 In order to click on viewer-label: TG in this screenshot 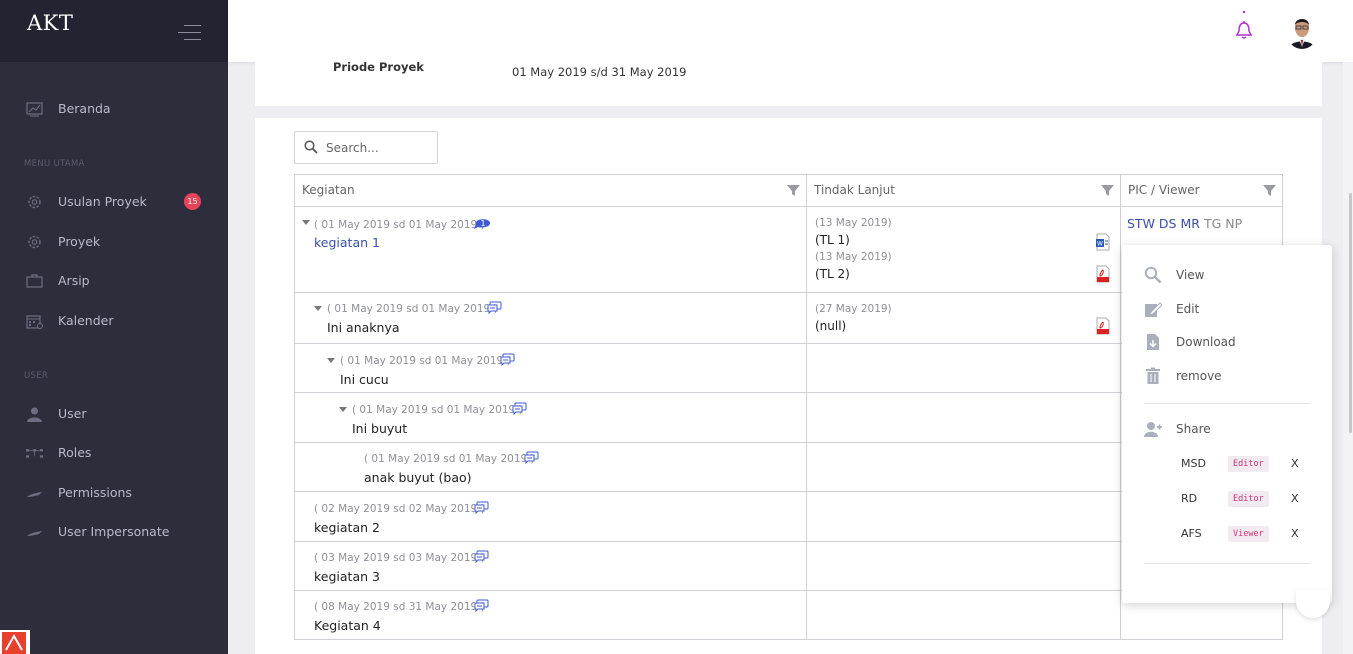, I will do `click(1212, 223)`.